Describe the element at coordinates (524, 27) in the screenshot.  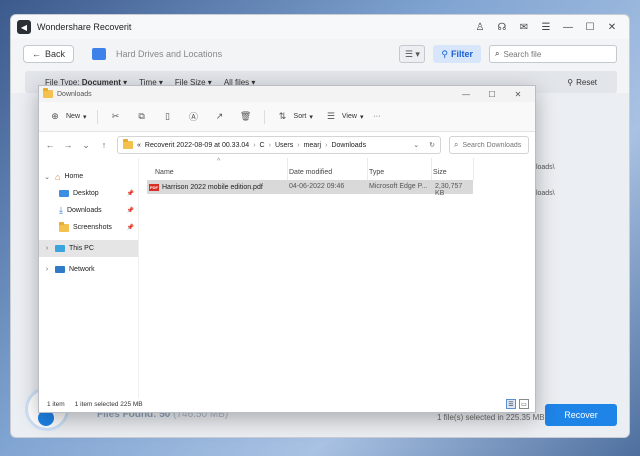
I see `mail-icon: ✉` at that location.